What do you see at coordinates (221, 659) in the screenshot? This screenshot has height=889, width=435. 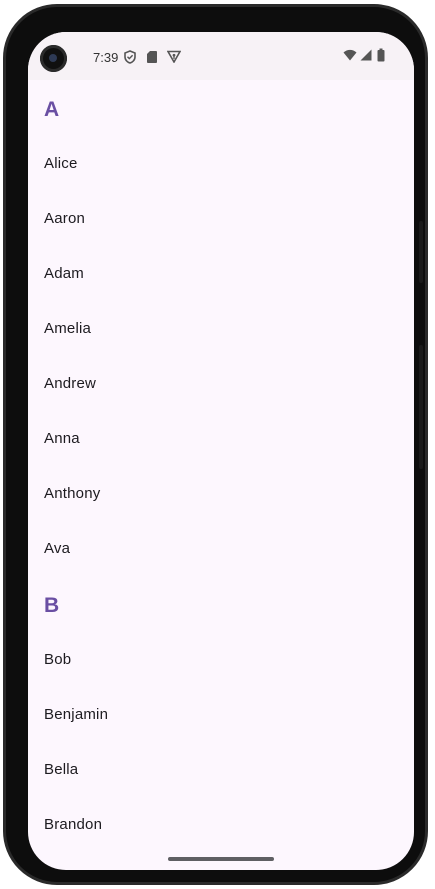 I see `list-item: Bob` at bounding box center [221, 659].